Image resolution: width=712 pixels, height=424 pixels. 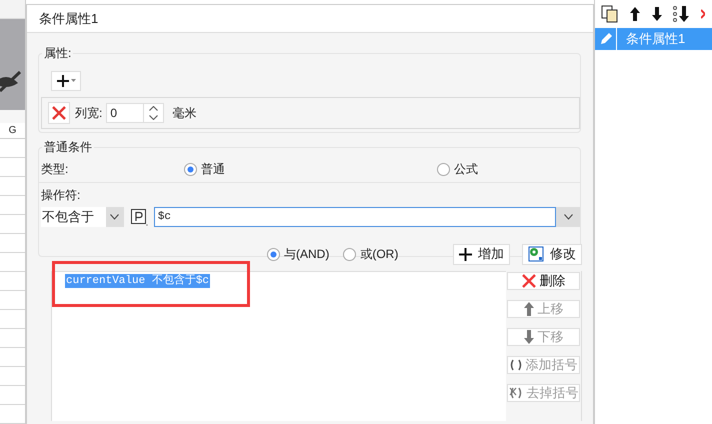 What do you see at coordinates (298, 254) in the screenshot?
I see `radio-option: 与(AND)` at bounding box center [298, 254].